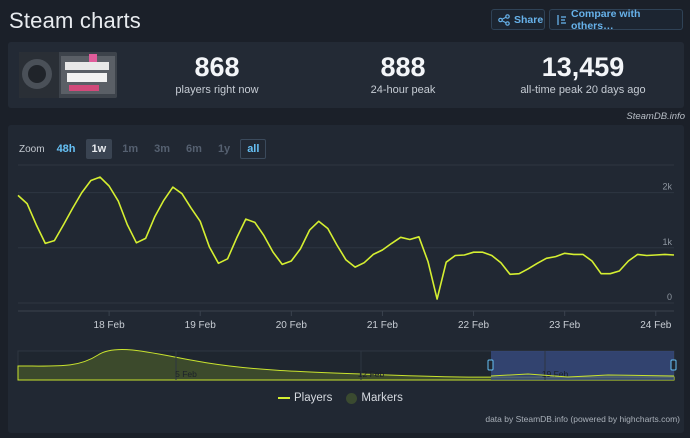  Describe the element at coordinates (403, 90) in the screenshot. I see `stat-label: 24-hour peak` at that location.